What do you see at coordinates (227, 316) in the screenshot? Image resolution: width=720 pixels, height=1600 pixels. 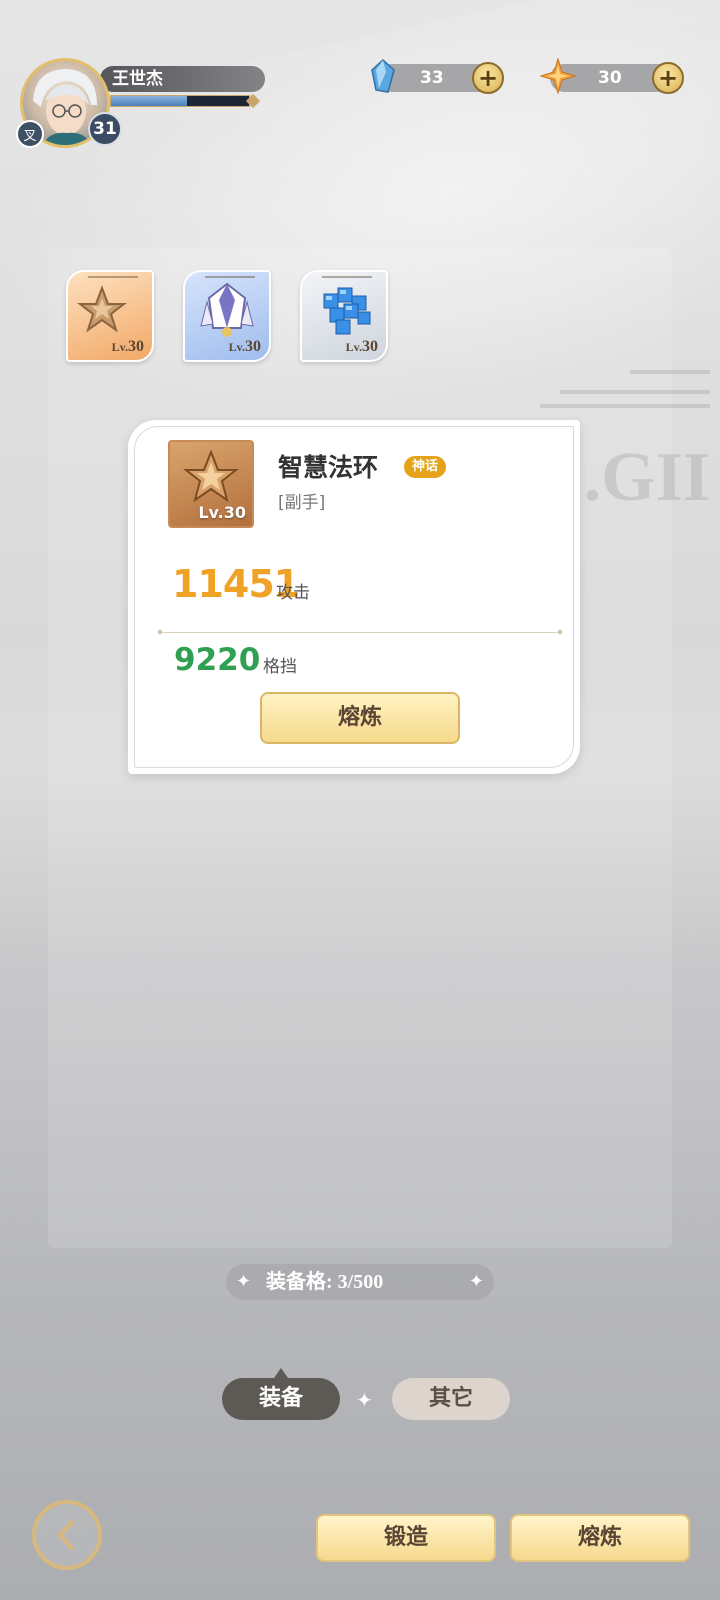 I see `equipment-slot-2: Lv.30` at bounding box center [227, 316].